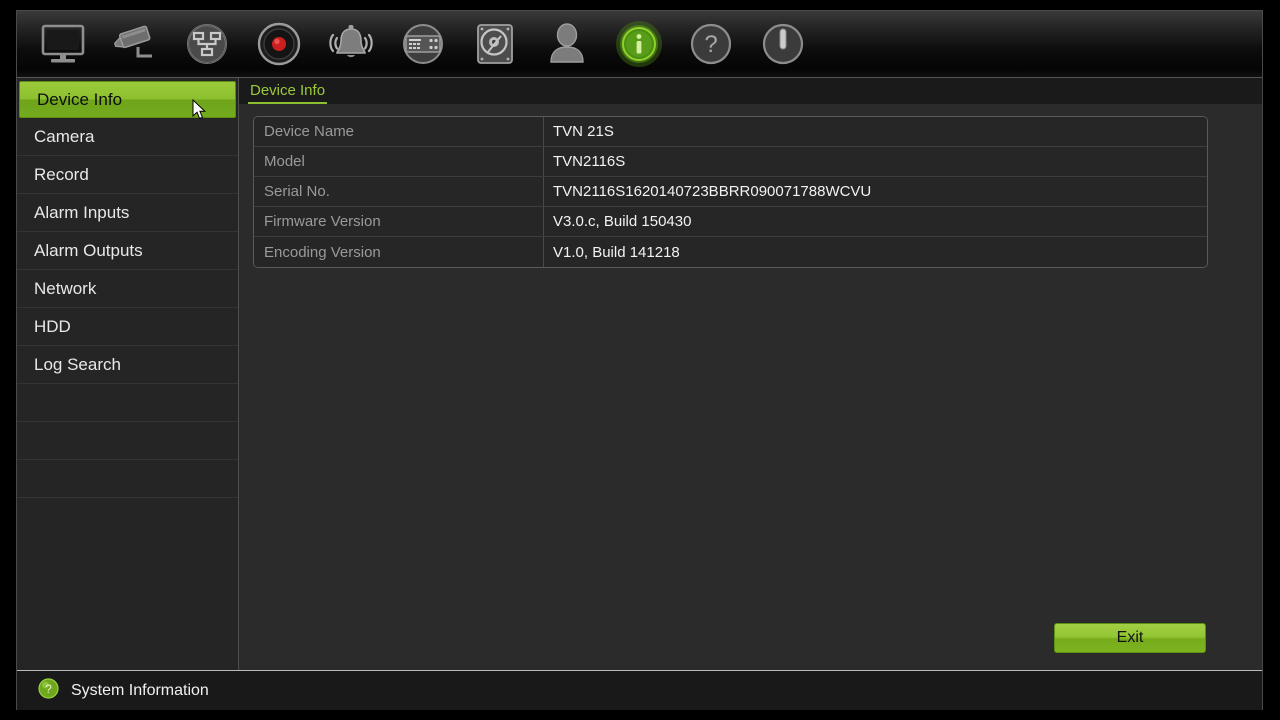 This screenshot has height=720, width=1280. Describe the element at coordinates (206, 44) in the screenshot. I see `network-icon` at that location.